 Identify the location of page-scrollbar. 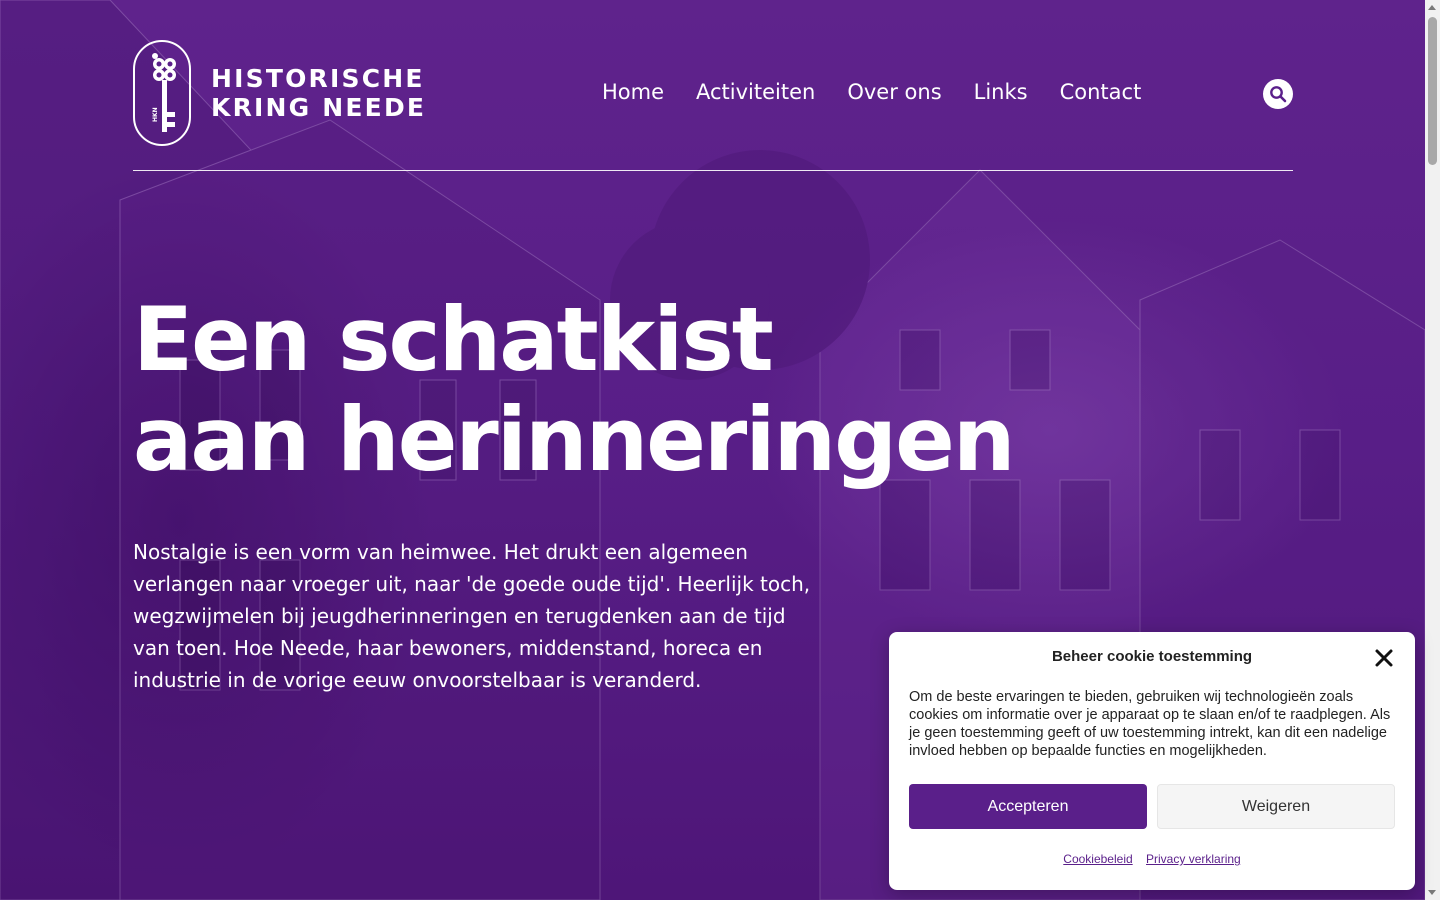
(1432, 450).